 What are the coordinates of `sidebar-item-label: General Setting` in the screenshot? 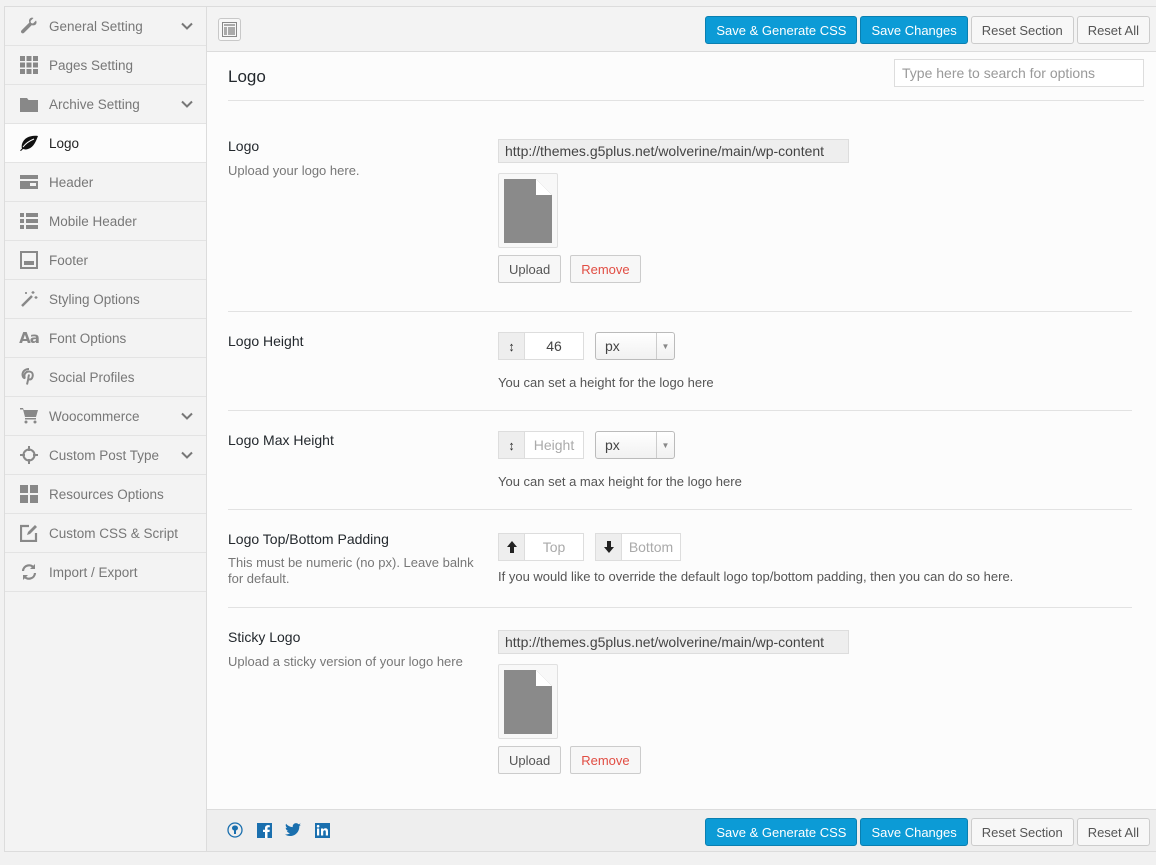 It's located at (96, 26).